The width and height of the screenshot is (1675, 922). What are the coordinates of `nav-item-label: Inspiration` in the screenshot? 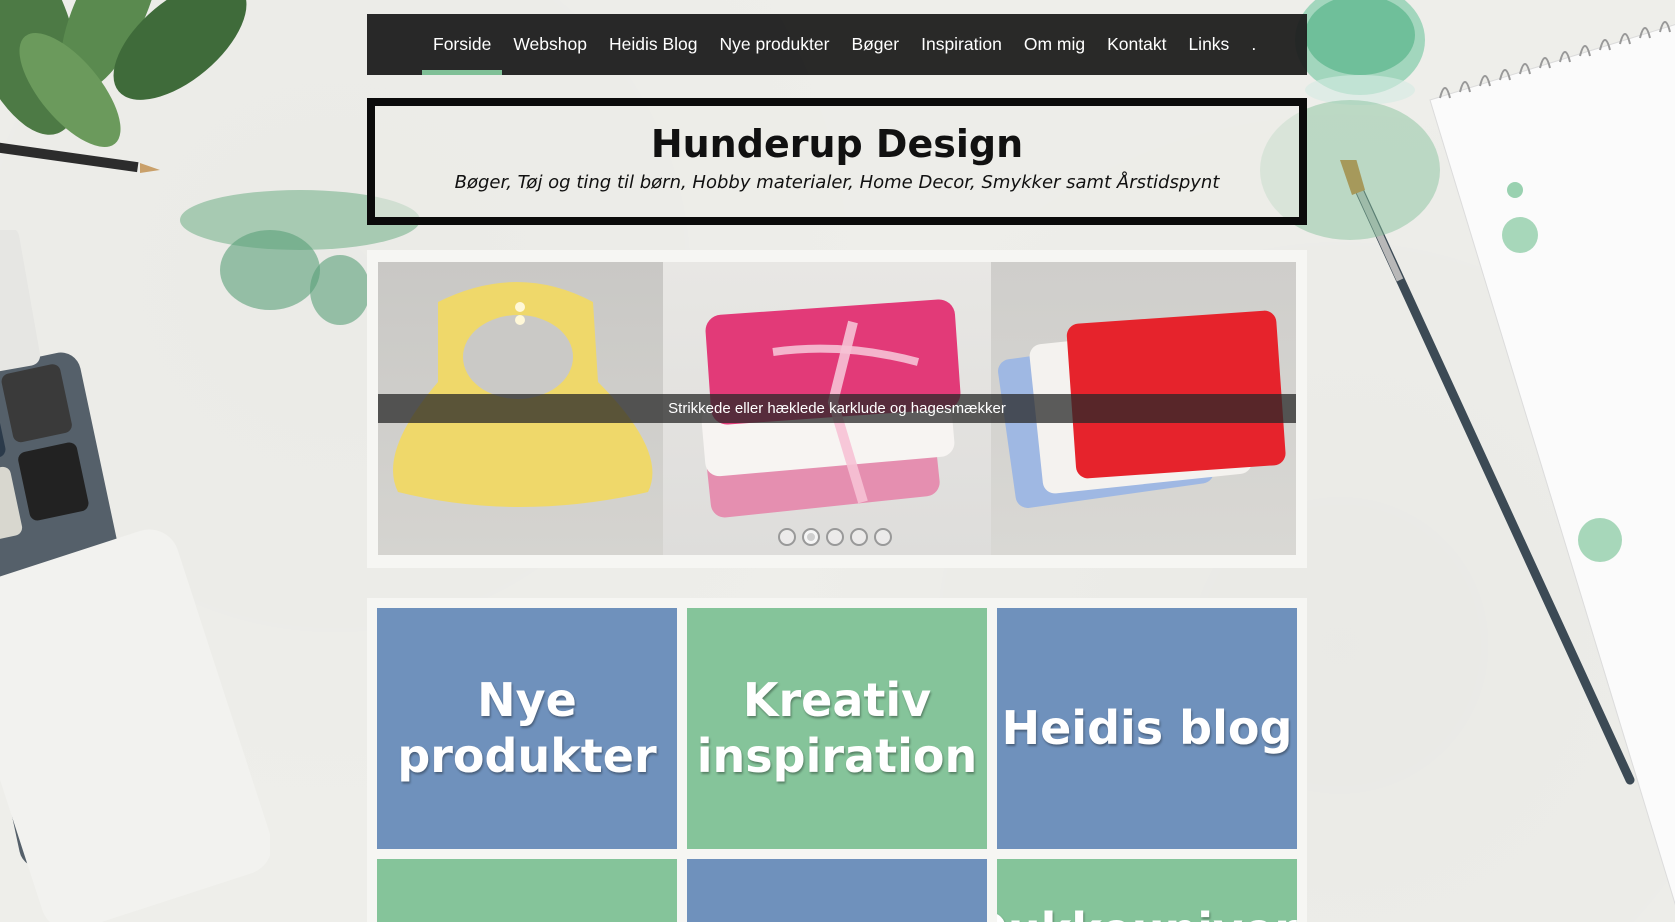 It's located at (961, 44).